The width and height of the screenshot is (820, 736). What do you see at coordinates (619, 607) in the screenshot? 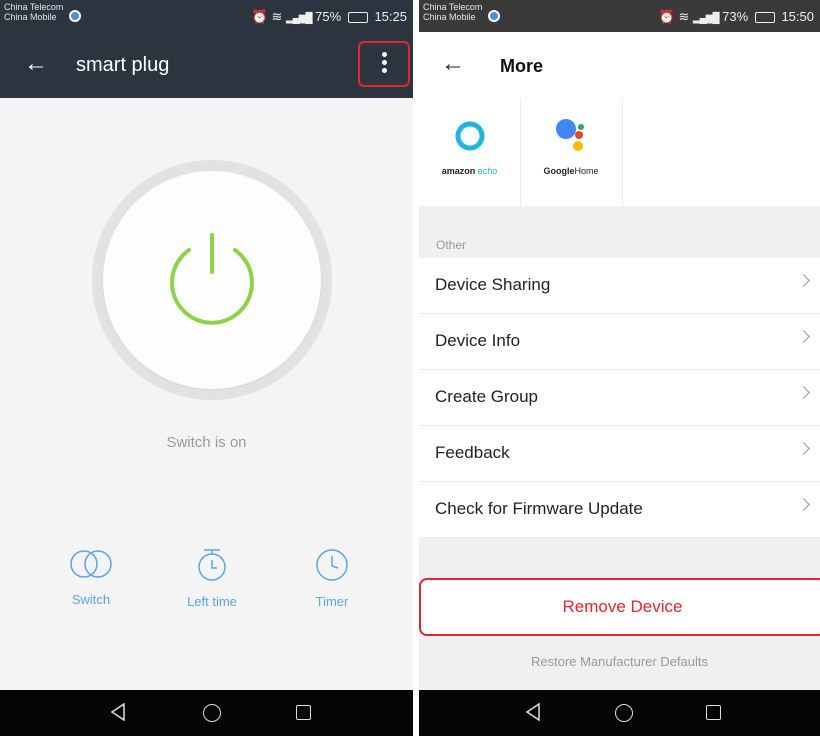
I see `remove-device-button: Remove Device` at bounding box center [619, 607].